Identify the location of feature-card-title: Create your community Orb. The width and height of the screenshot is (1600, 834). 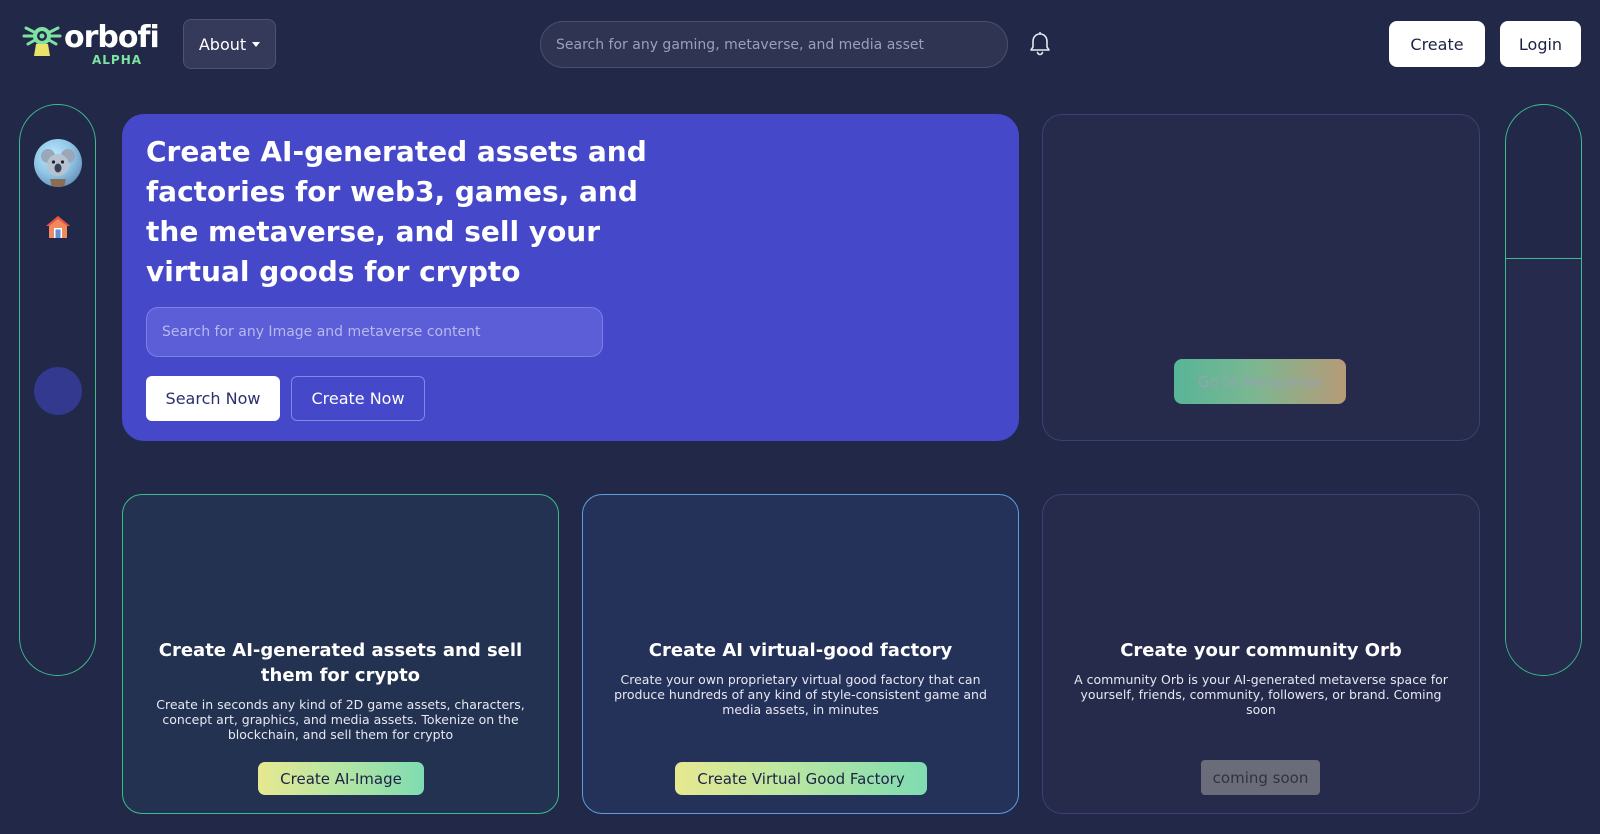
(1261, 650).